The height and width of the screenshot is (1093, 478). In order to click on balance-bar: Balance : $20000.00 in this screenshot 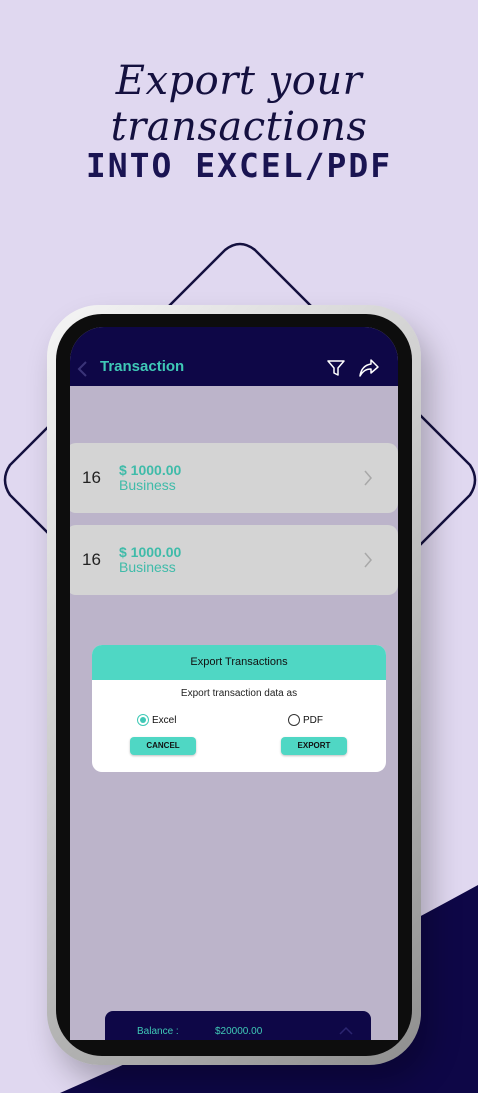, I will do `click(238, 1025)`.